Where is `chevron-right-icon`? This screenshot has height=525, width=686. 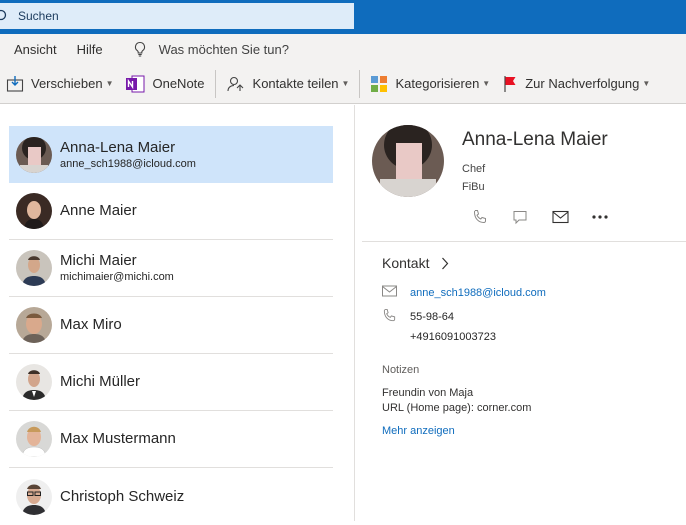 chevron-right-icon is located at coordinates (445, 263).